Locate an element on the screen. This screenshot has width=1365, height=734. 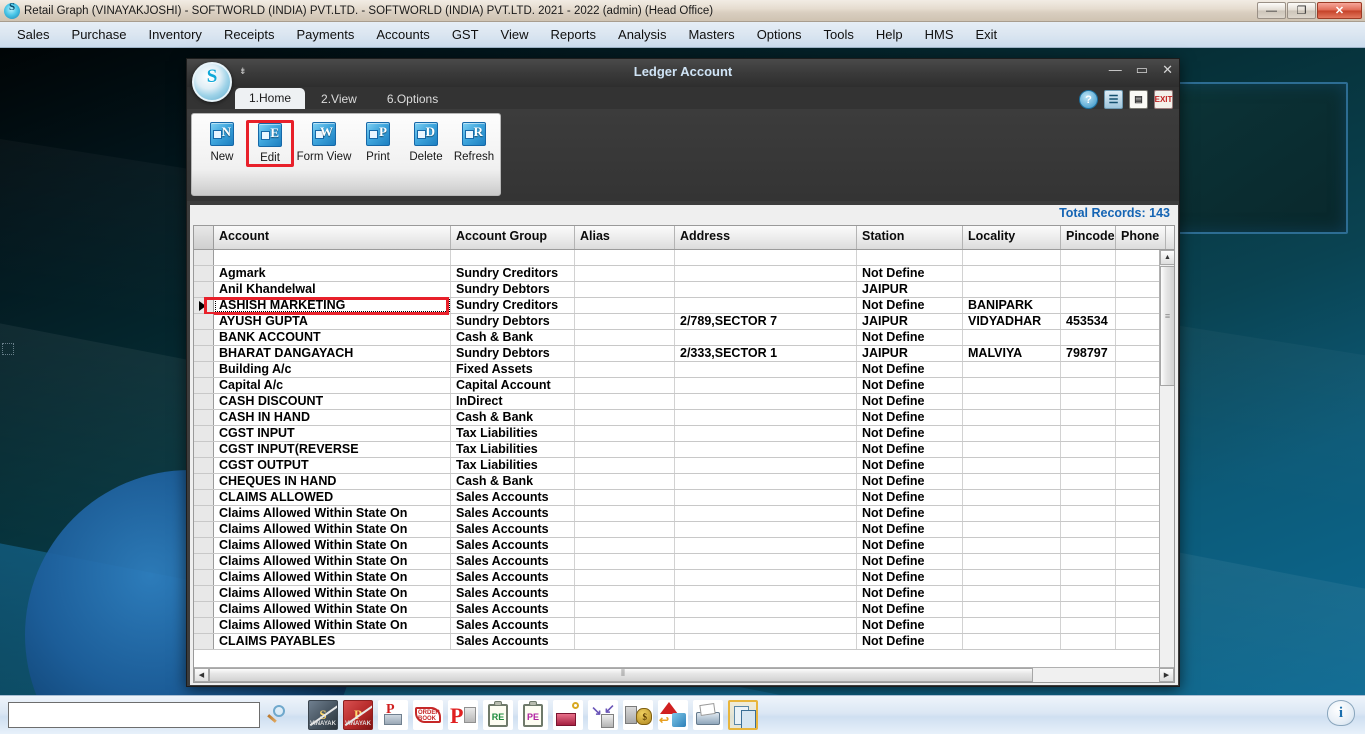
magnifier-icon is located at coordinates (277, 715).